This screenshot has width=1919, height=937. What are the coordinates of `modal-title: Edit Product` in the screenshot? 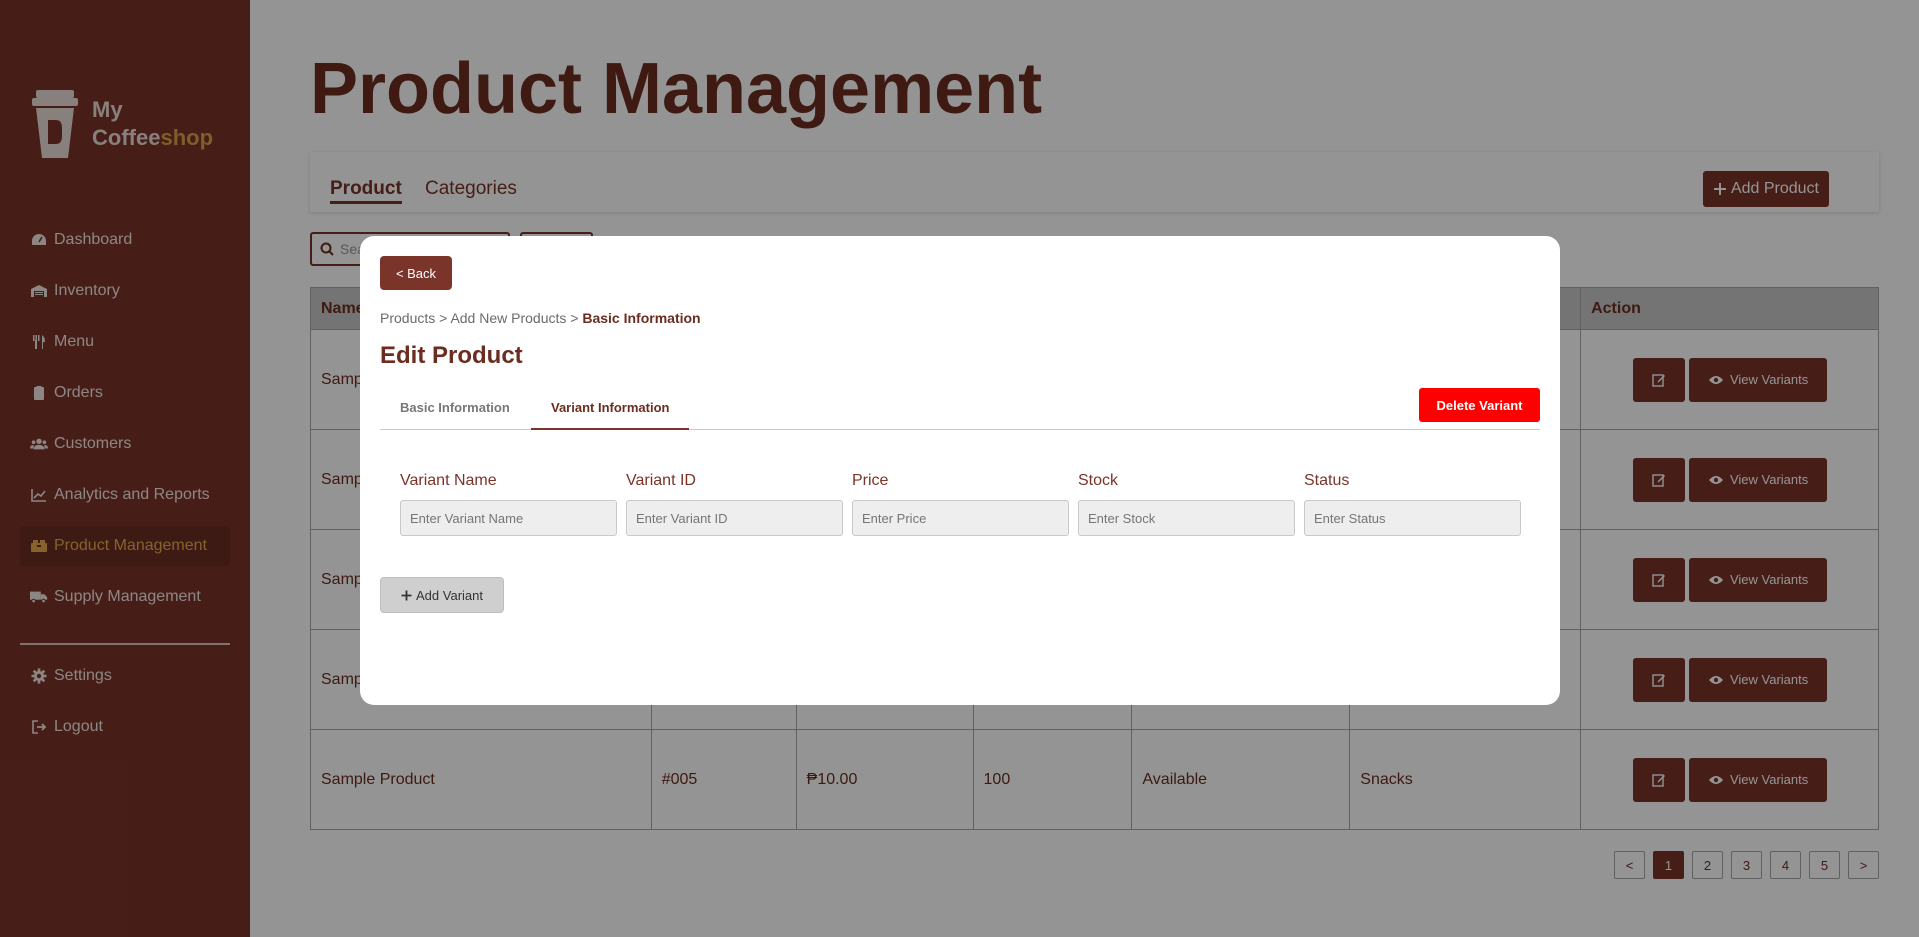 It's located at (451, 355).